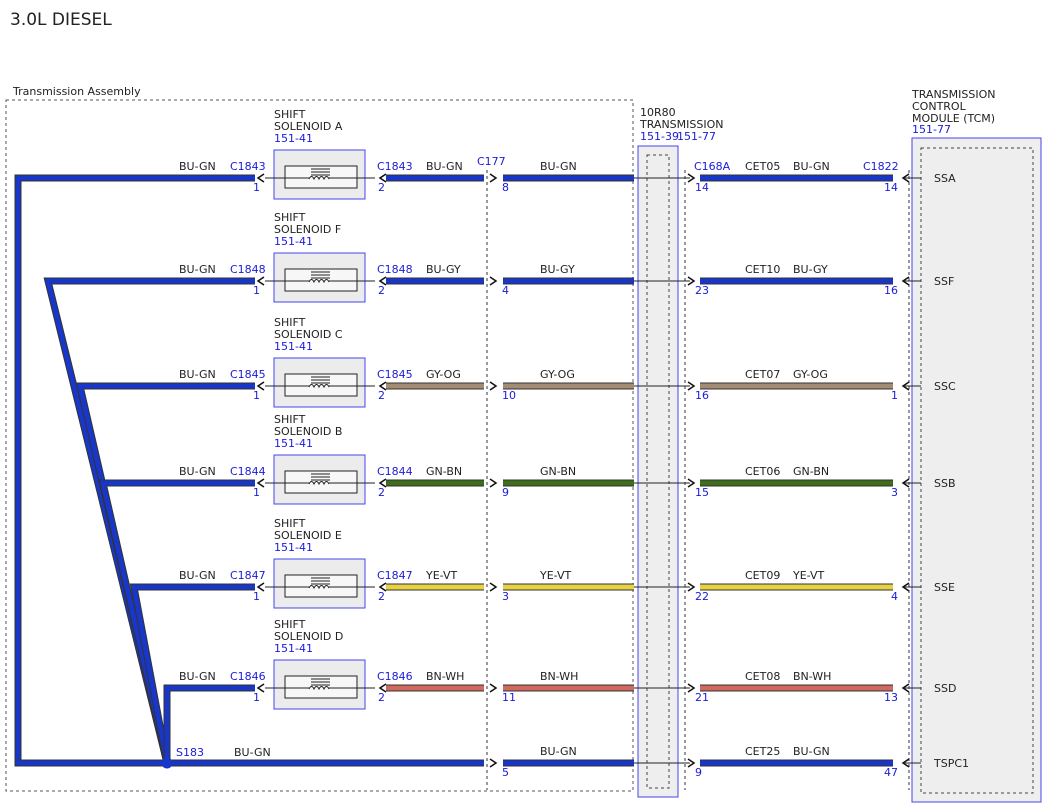 The width and height of the screenshot is (1050, 811). Describe the element at coordinates (252, 752) in the screenshot. I see `splice-wire-label: BU-GN` at that location.